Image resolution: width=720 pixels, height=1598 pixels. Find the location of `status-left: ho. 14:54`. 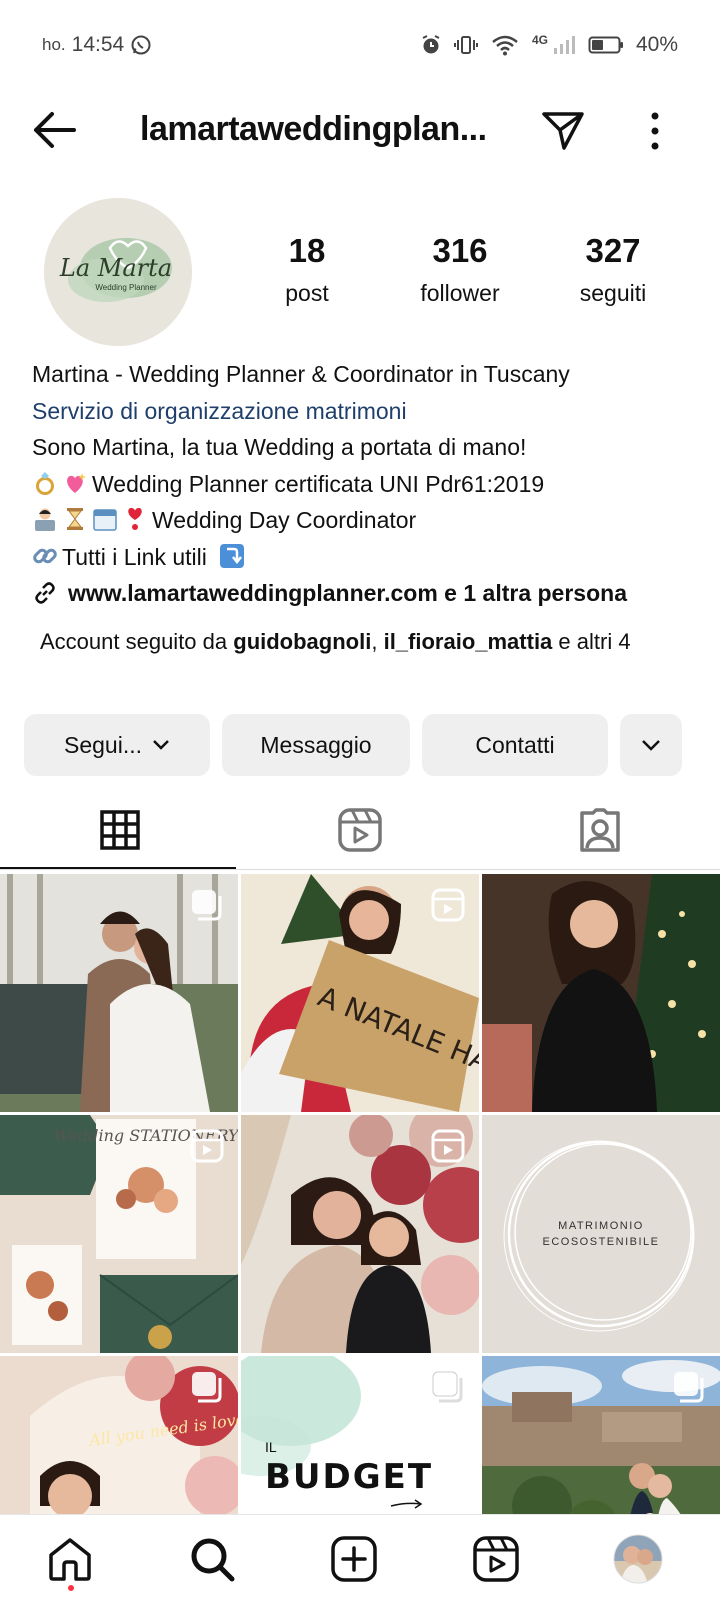

status-left: ho. 14:54 is located at coordinates (97, 45).